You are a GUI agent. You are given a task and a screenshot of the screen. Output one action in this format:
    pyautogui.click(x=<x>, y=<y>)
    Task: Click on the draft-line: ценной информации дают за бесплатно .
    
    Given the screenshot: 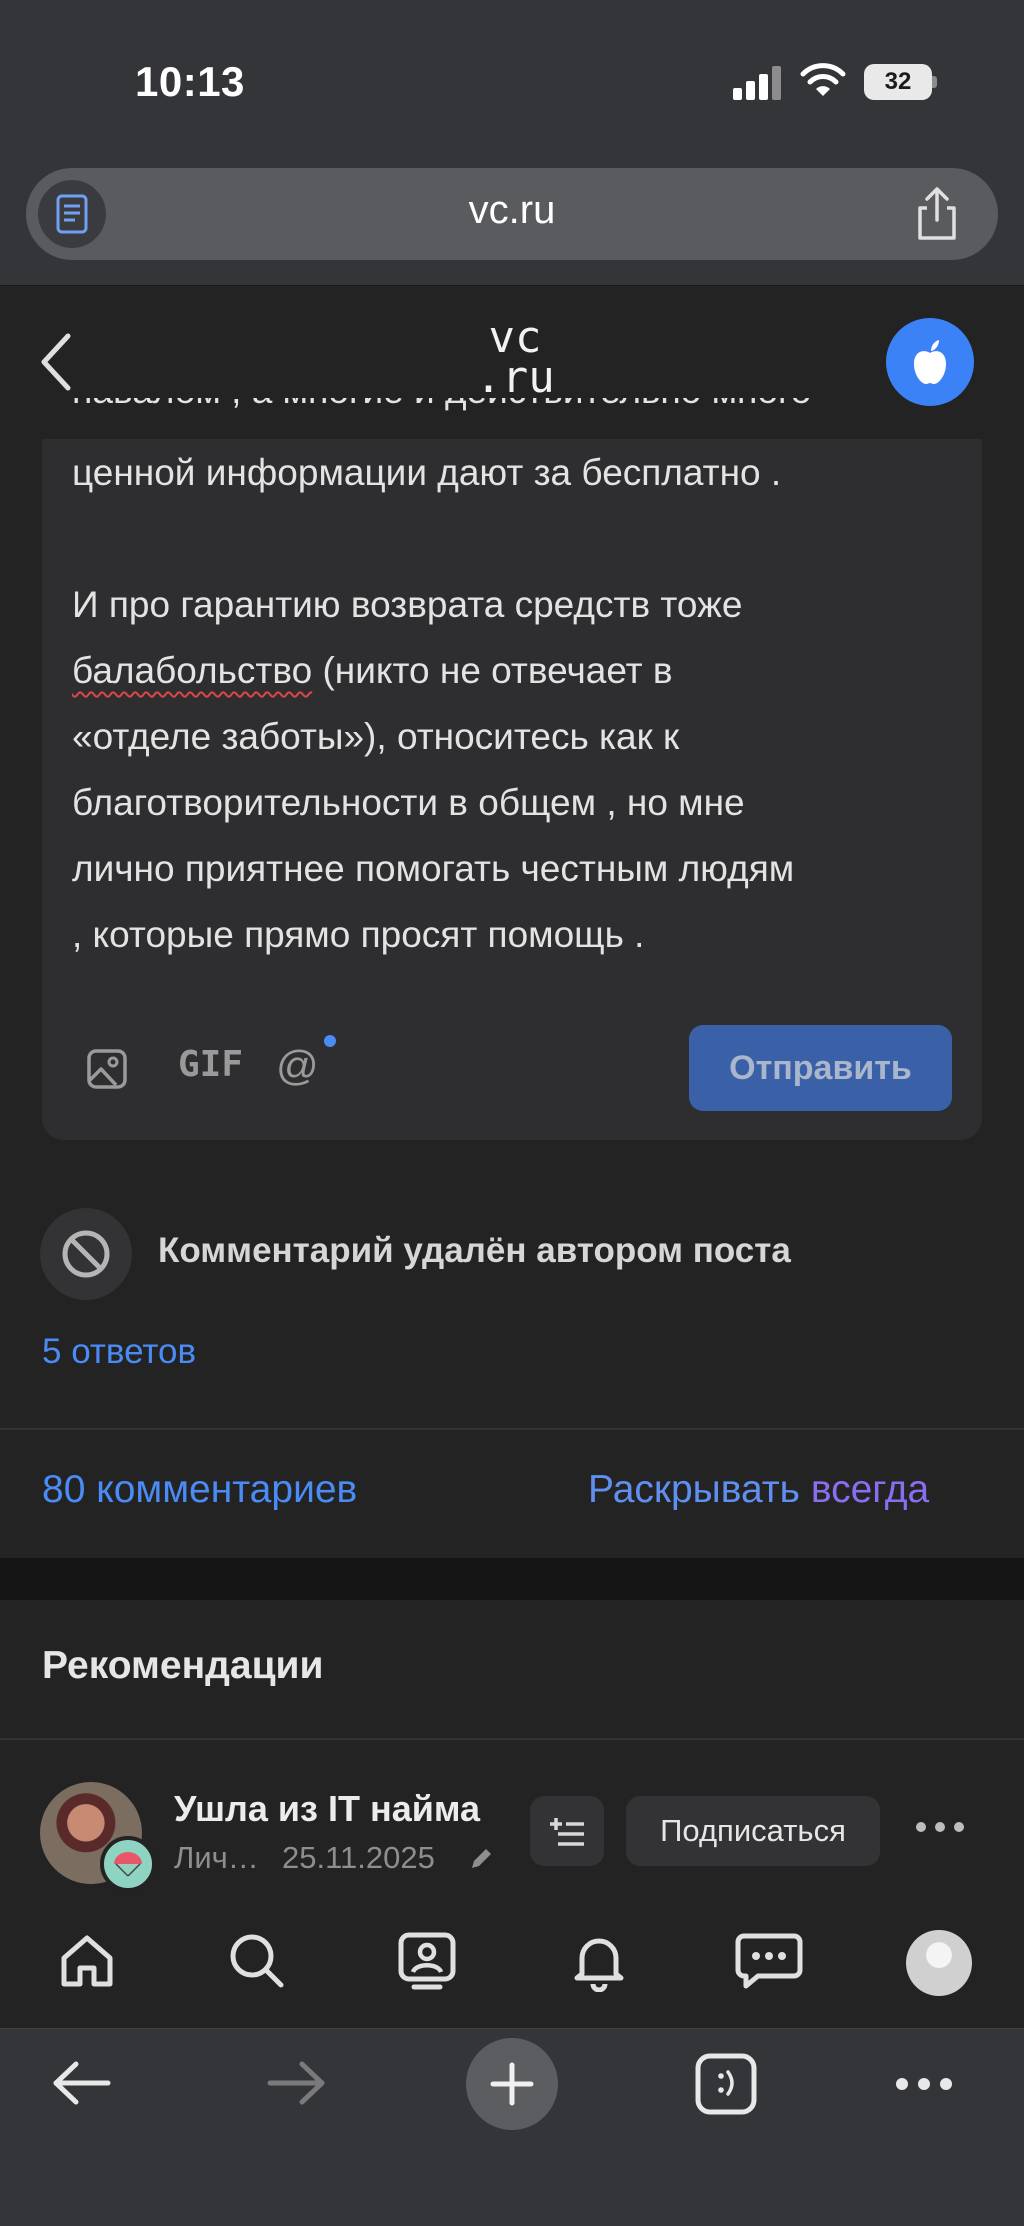 What is the action you would take?
    pyautogui.click(x=427, y=472)
    